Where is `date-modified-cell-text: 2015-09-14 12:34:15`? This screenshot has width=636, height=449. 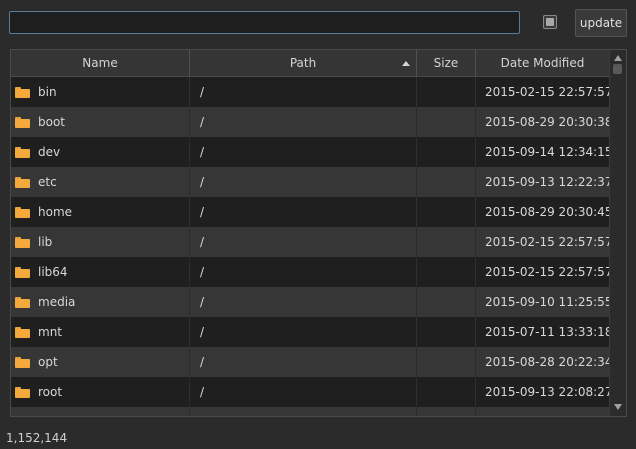 date-modified-cell-text: 2015-09-14 12:34:15 is located at coordinates (547, 152).